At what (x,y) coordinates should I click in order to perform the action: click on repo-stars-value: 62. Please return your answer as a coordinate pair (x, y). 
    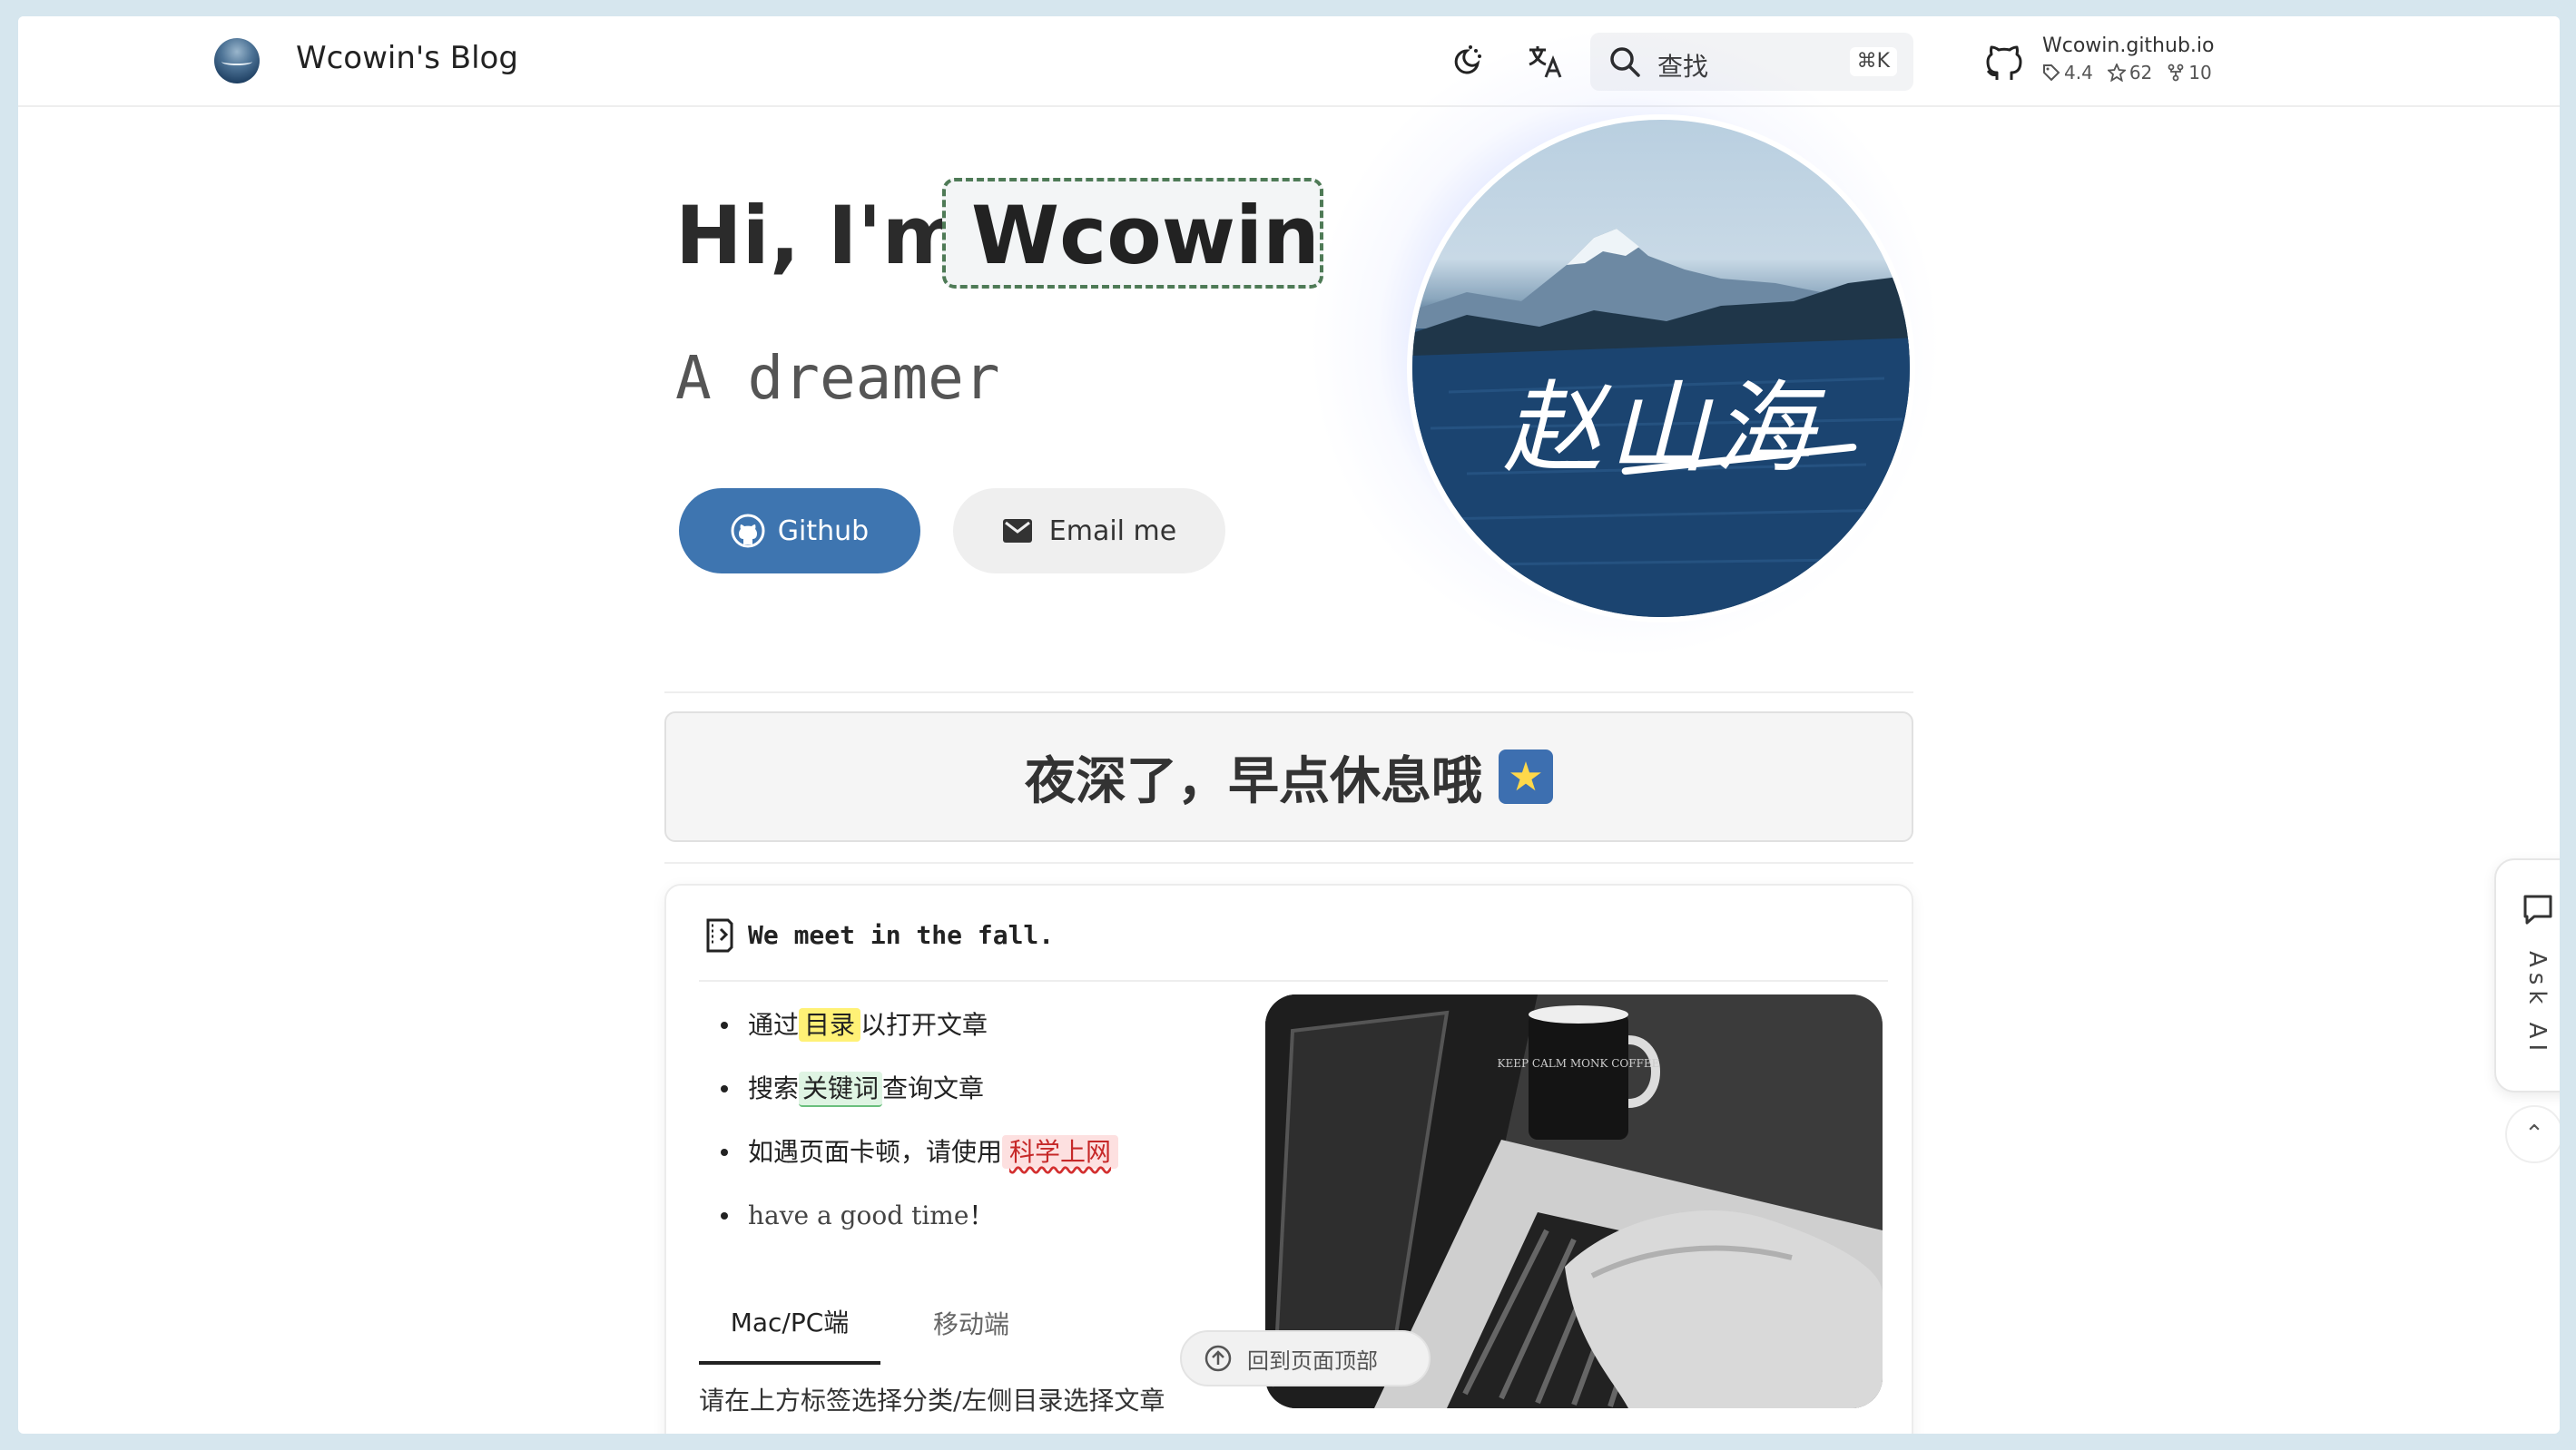
    Looking at the image, I should click on (2141, 72).